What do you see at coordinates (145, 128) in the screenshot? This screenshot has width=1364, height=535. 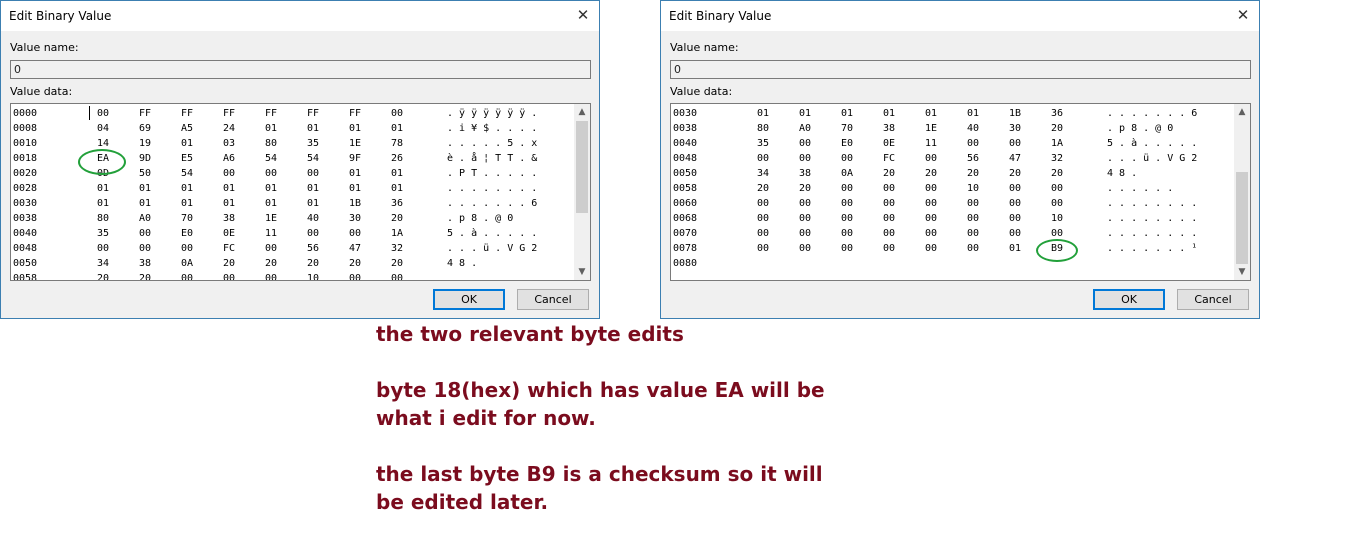 I see `hex-byte: 69` at bounding box center [145, 128].